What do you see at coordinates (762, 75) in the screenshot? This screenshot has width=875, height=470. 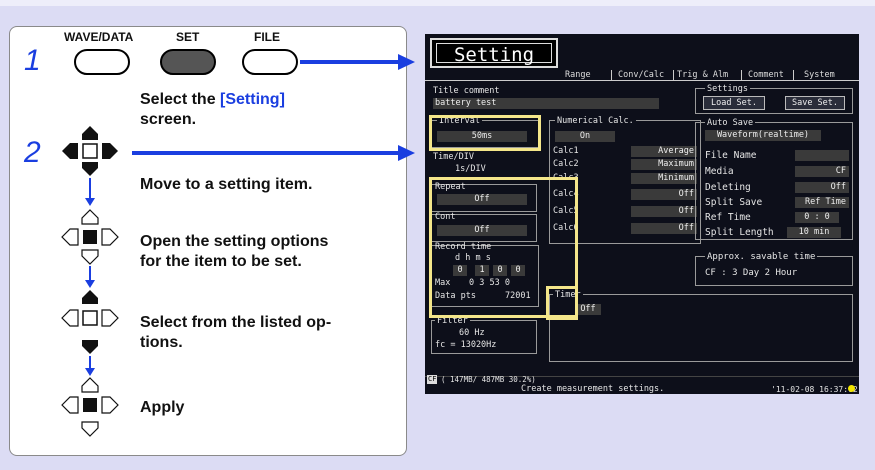 I see `tab-comment: Comment` at bounding box center [762, 75].